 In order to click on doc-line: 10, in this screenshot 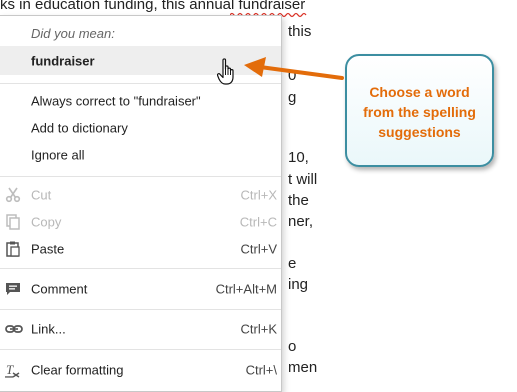, I will do `click(298, 157)`.